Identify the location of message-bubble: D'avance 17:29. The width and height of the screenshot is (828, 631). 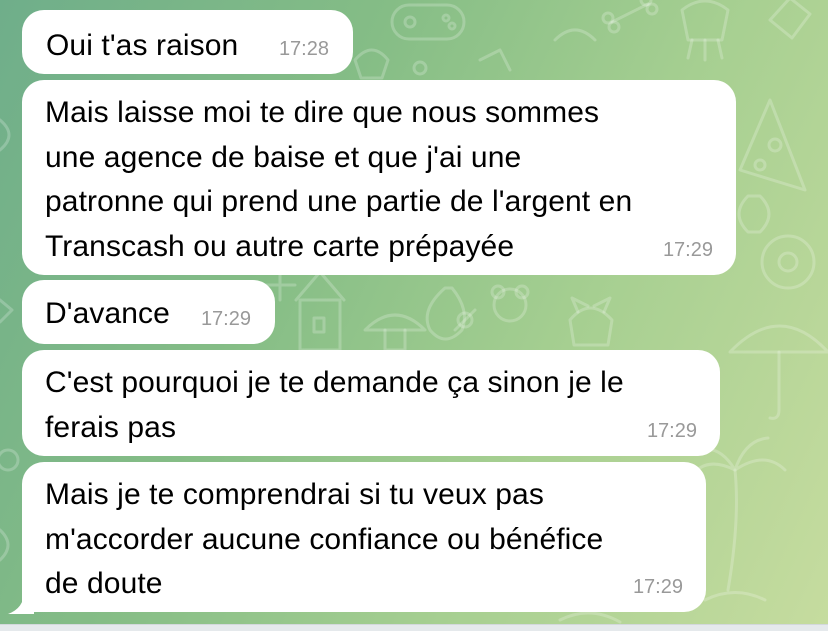
(148, 312).